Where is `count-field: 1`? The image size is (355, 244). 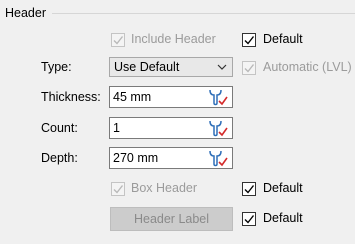
count-field: 1 is located at coordinates (171, 128).